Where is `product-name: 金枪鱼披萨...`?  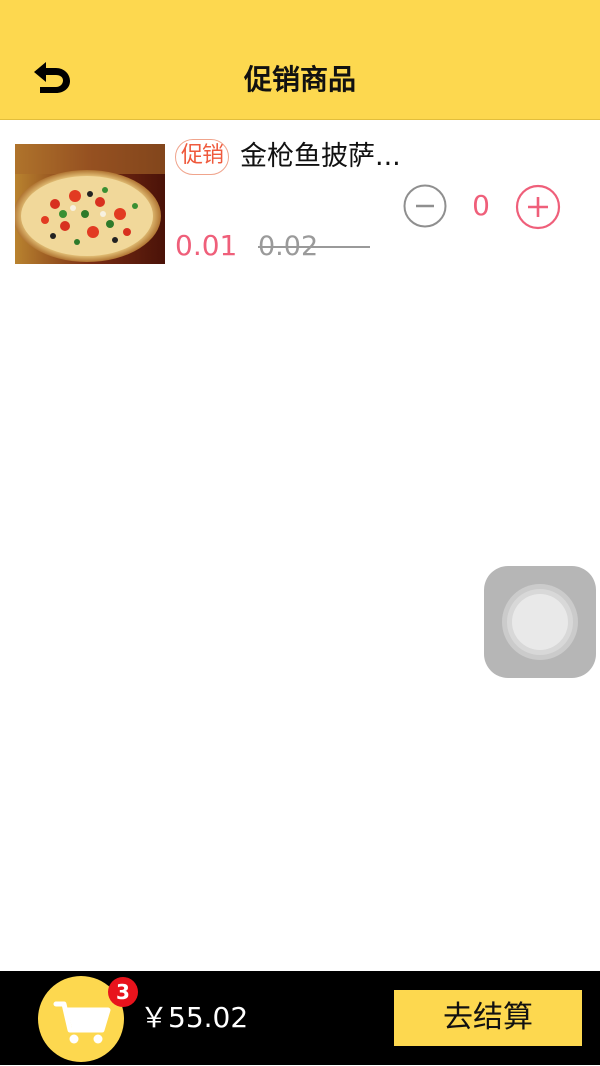 product-name: 金枪鱼披萨... is located at coordinates (320, 156).